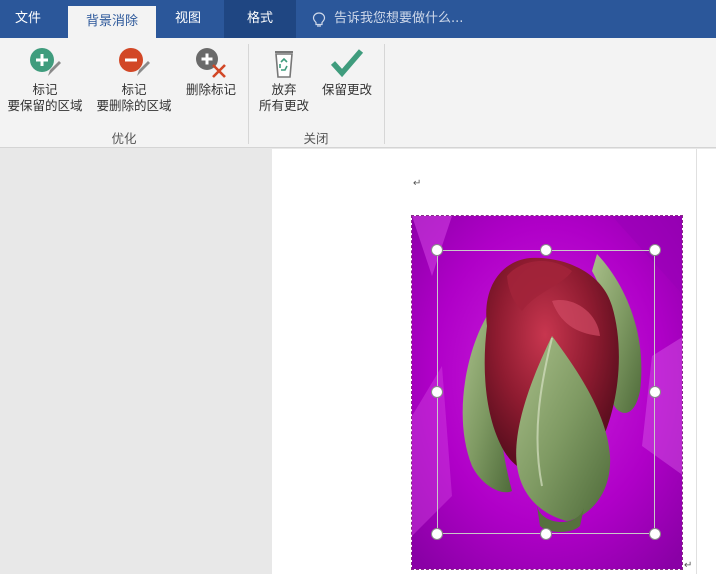 This screenshot has width=716, height=574. What do you see at coordinates (45, 62) in the screenshot?
I see `plus-pencil-icon` at bounding box center [45, 62].